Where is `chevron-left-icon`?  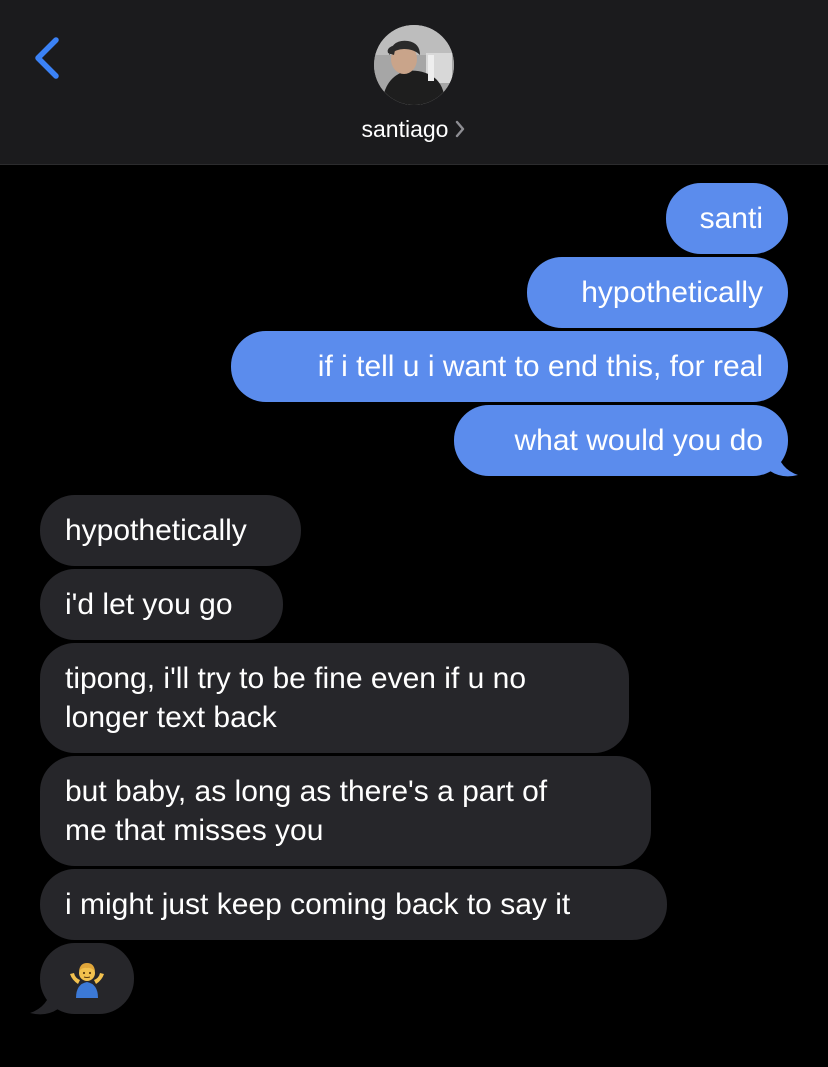
chevron-left-icon is located at coordinates (47, 58).